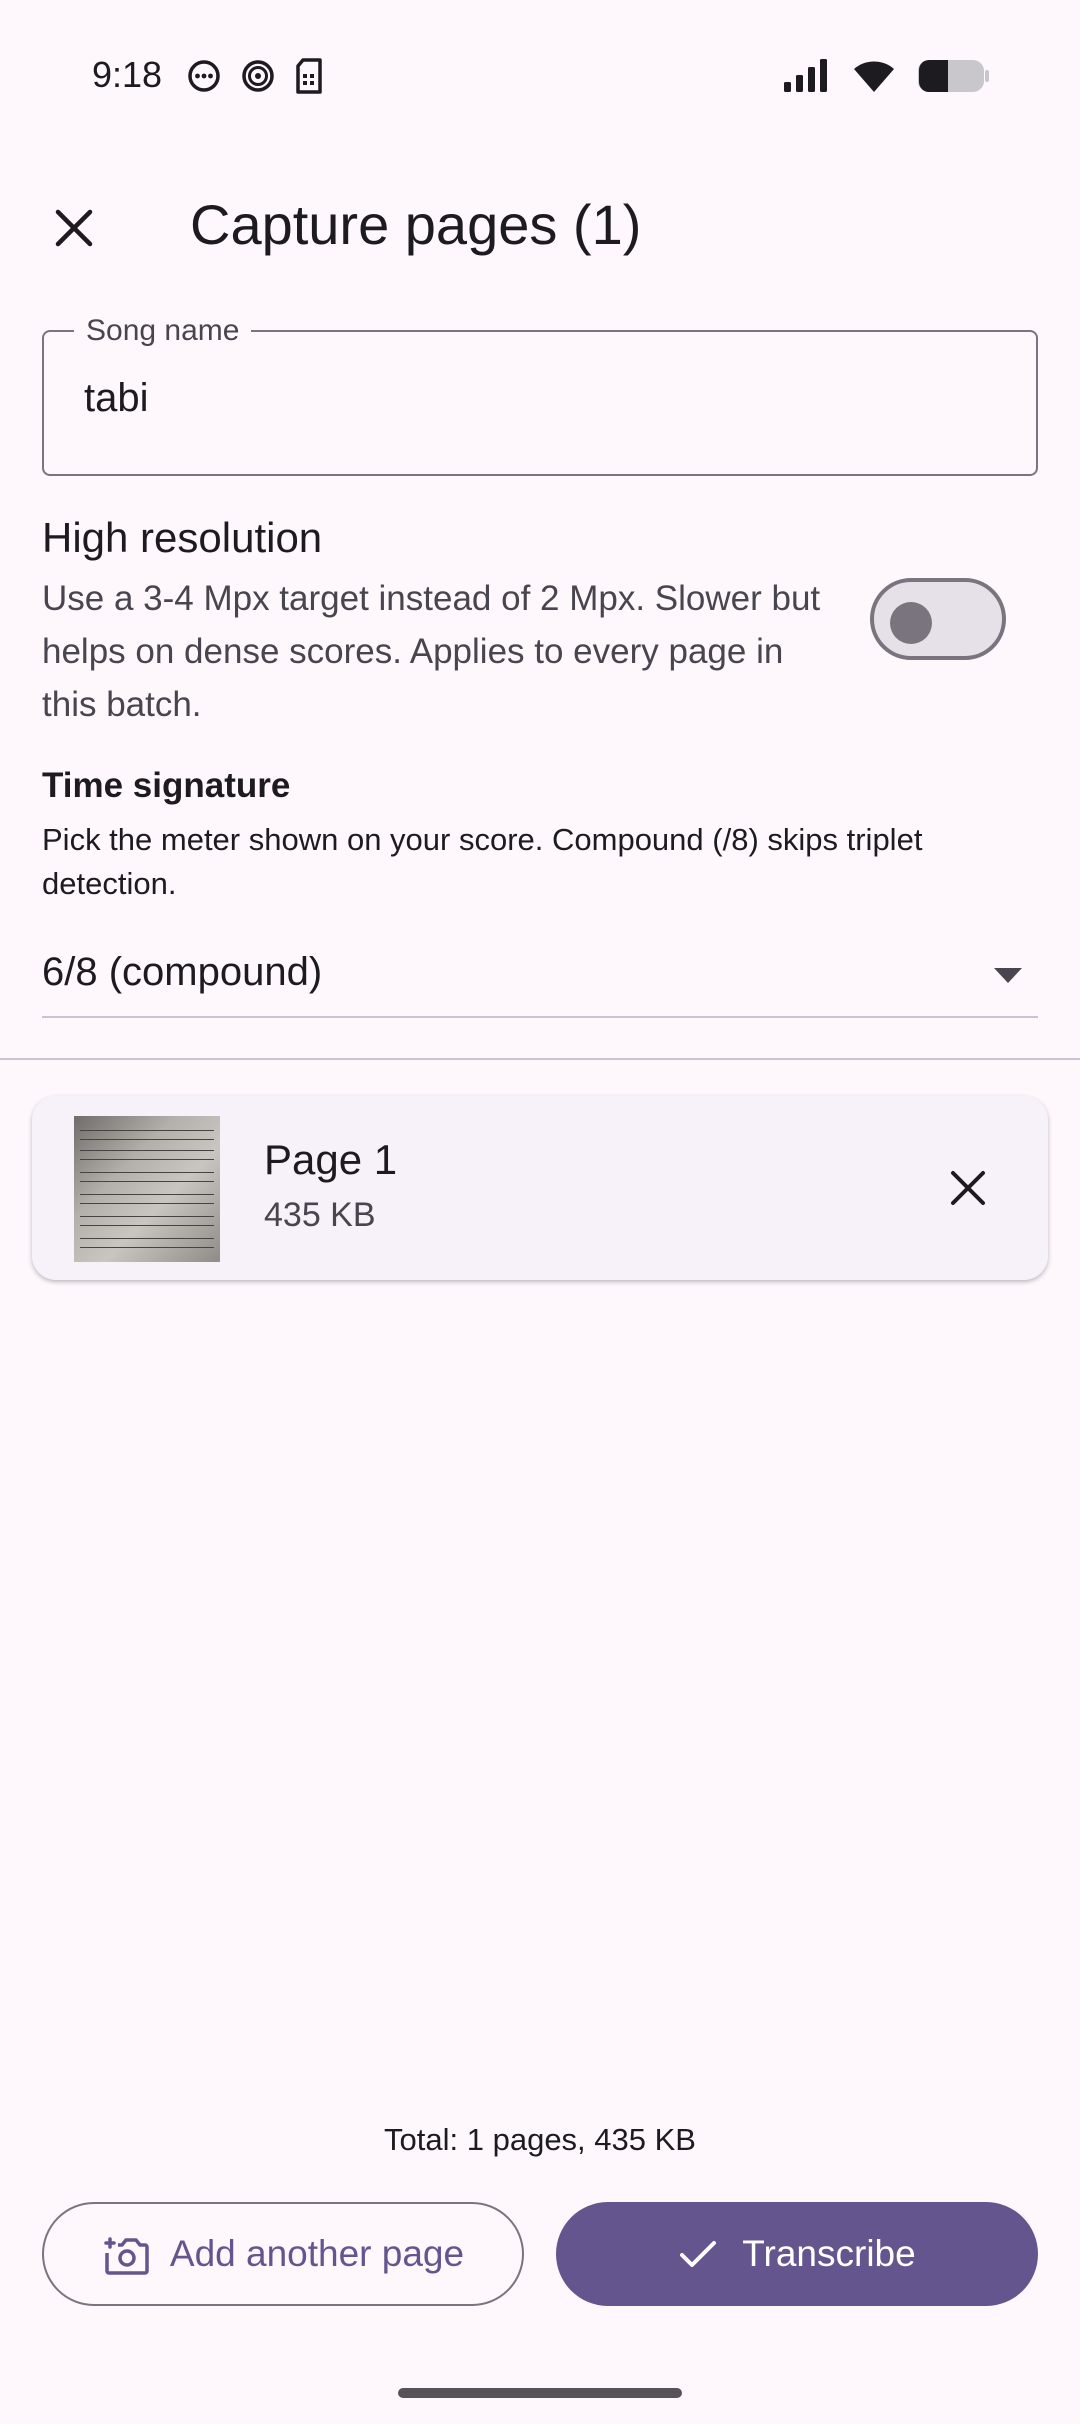  What do you see at coordinates (829, 2253) in the screenshot?
I see `transcribe-label: Transcribe` at bounding box center [829, 2253].